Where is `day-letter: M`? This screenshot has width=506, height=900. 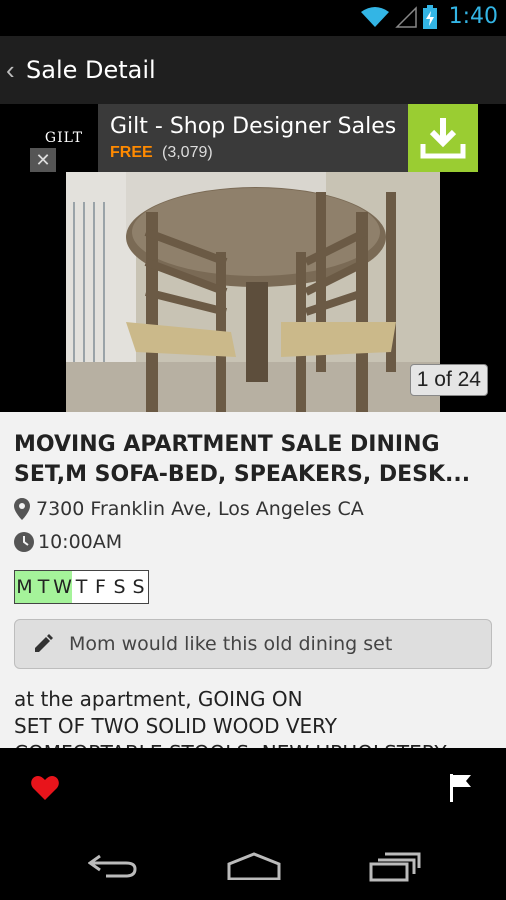 day-letter: M is located at coordinates (24, 587).